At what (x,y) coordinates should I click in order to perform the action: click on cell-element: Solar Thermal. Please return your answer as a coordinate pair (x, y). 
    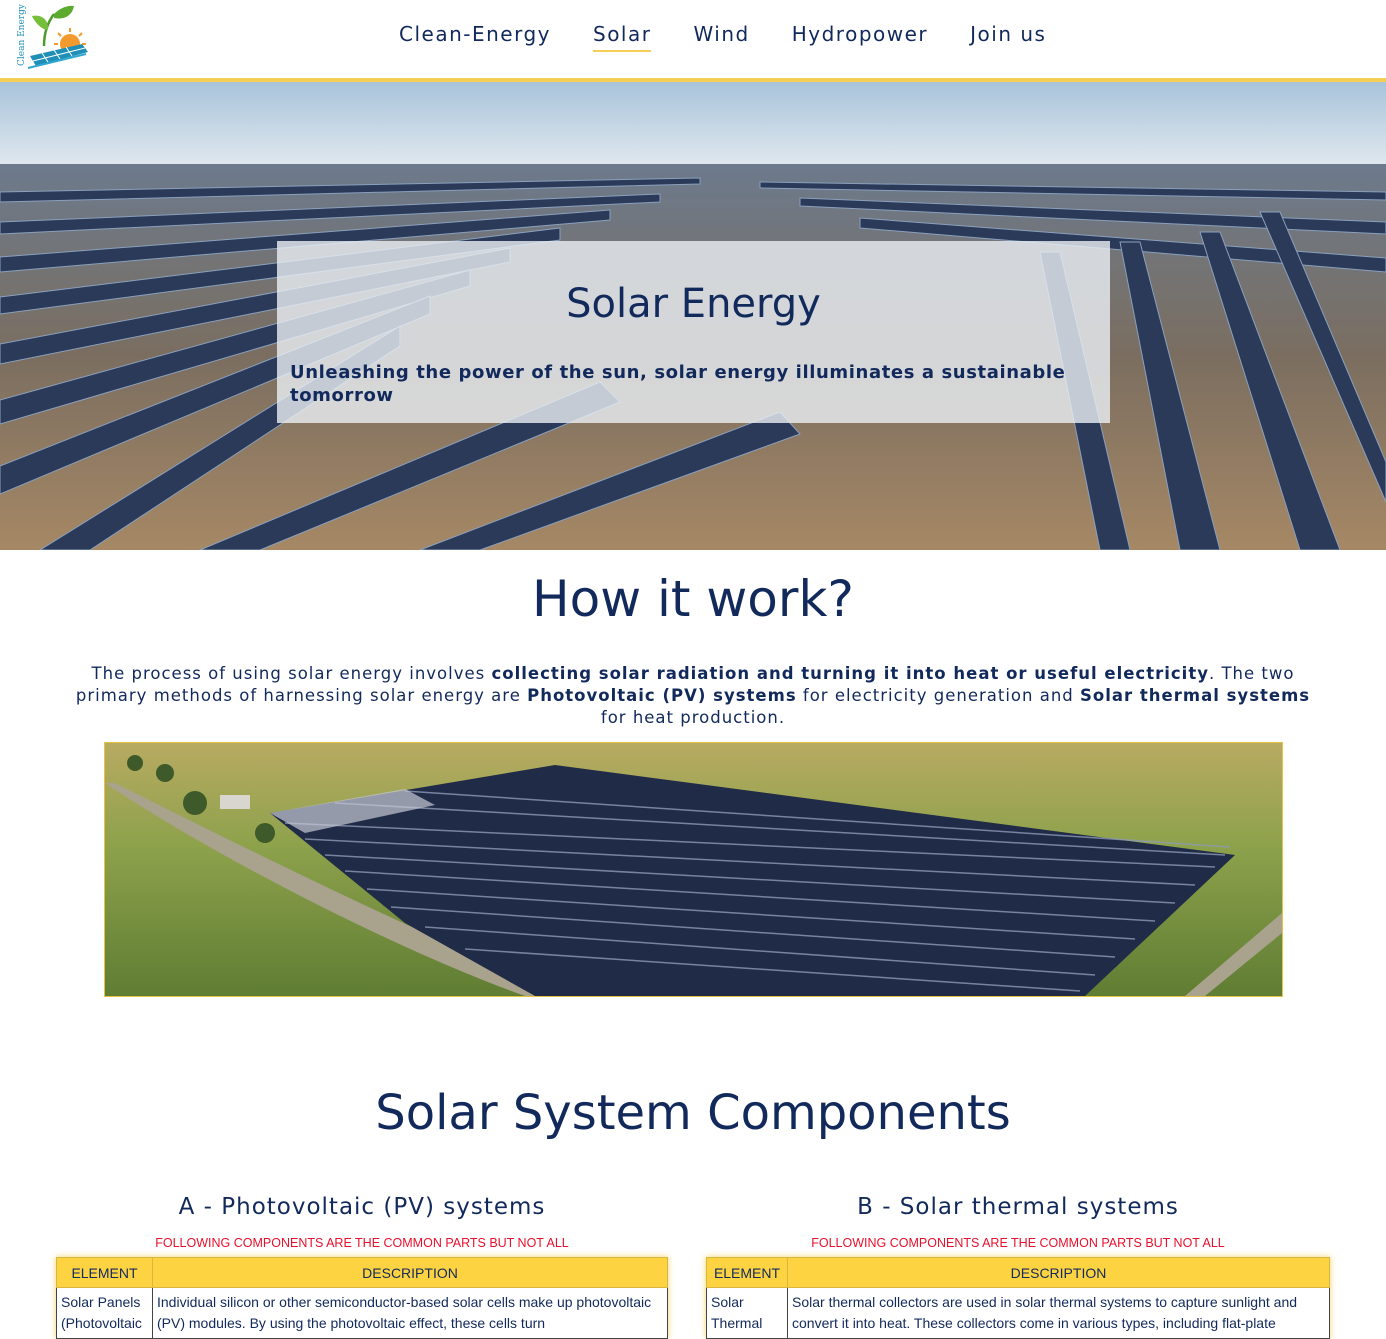
    Looking at the image, I should click on (747, 1313).